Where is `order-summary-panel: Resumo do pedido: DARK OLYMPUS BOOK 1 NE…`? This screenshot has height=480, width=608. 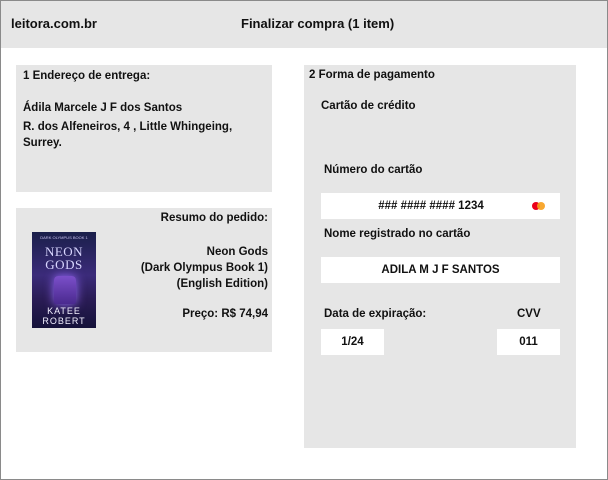 order-summary-panel: Resumo do pedido: DARK OLYMPUS BOOK 1 NE… is located at coordinates (144, 280).